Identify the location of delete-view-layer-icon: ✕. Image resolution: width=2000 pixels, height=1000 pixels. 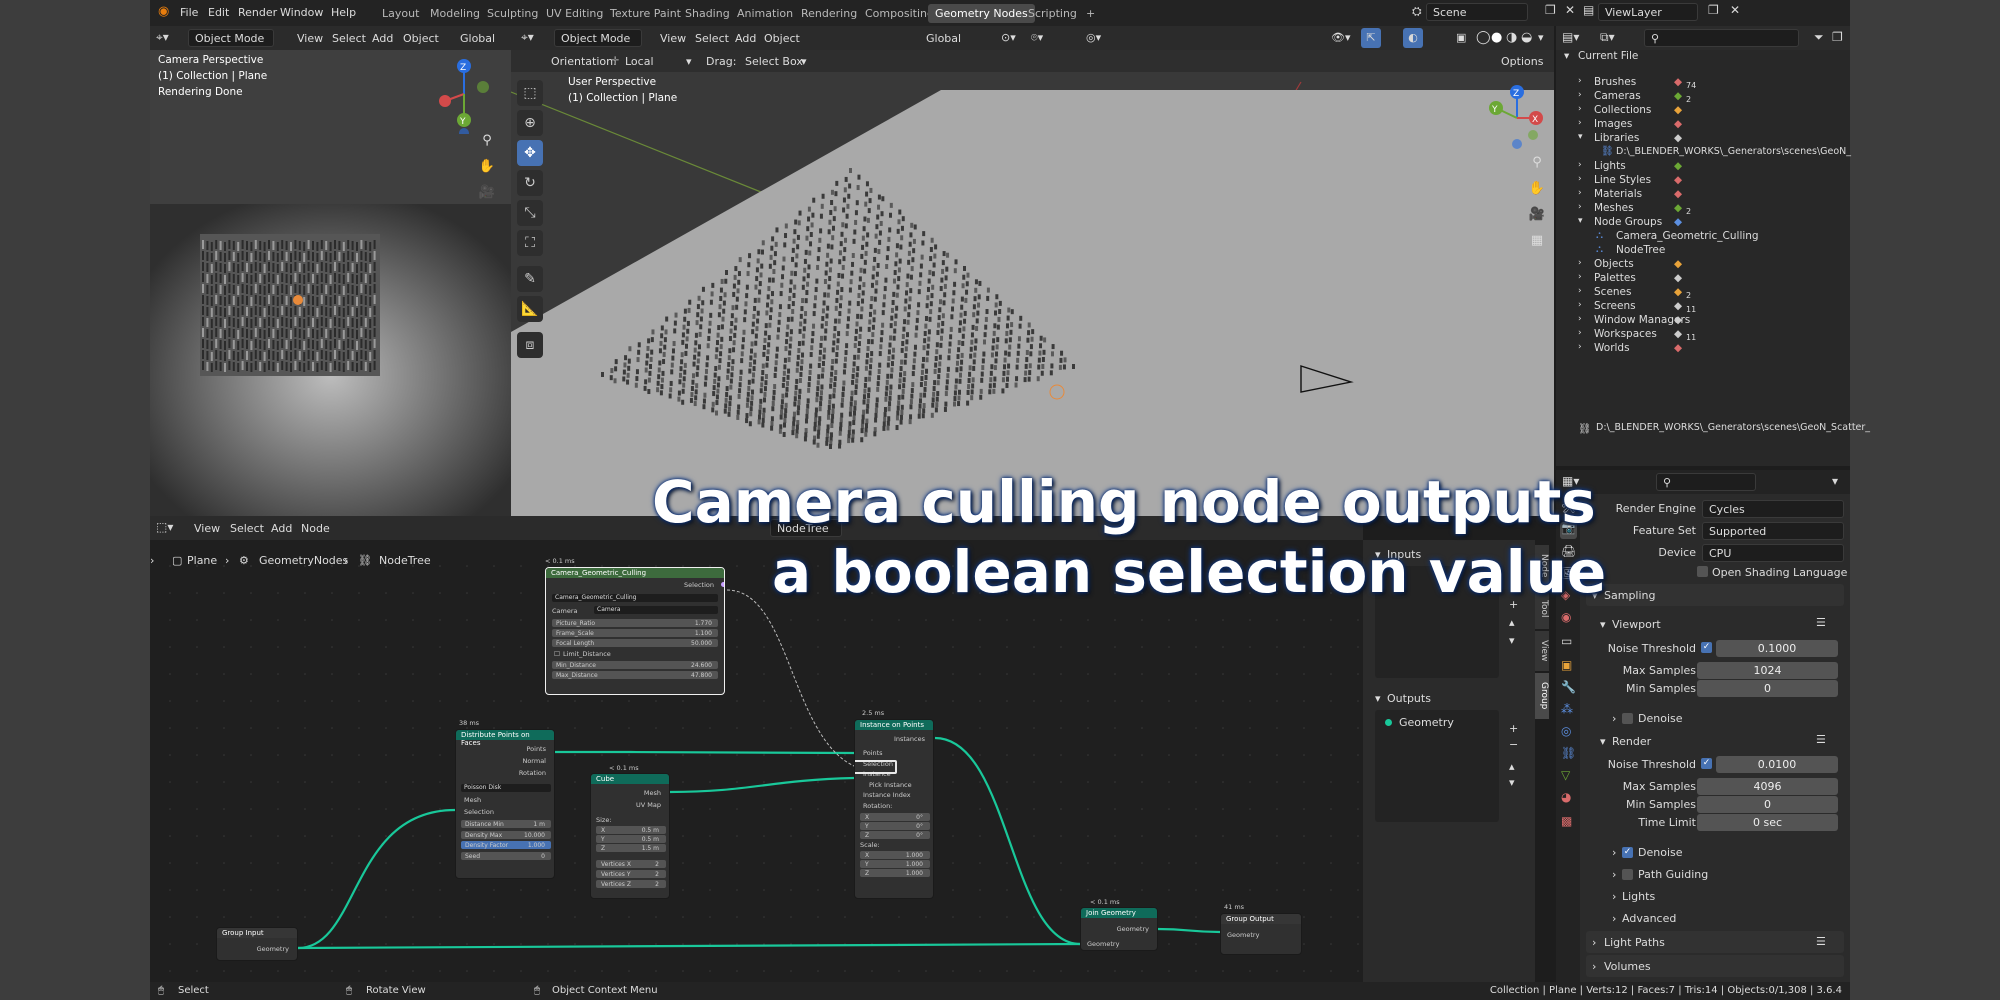
(1735, 10).